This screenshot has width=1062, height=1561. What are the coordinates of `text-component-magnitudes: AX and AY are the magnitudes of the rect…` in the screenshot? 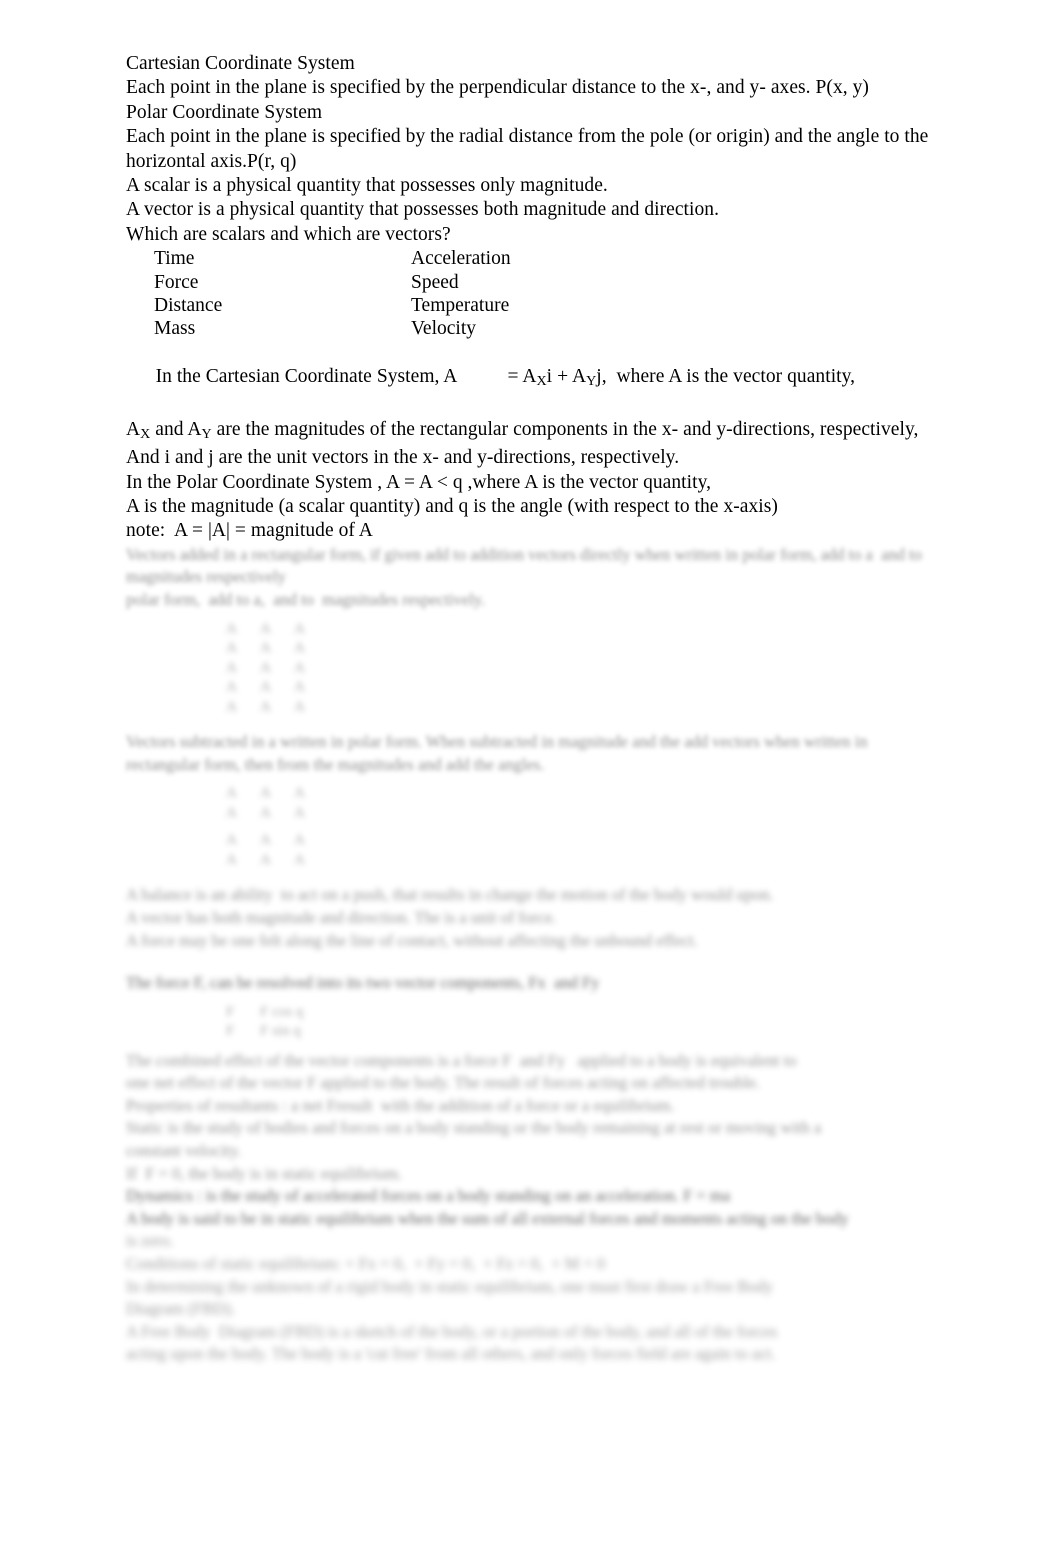 It's located at (561, 432).